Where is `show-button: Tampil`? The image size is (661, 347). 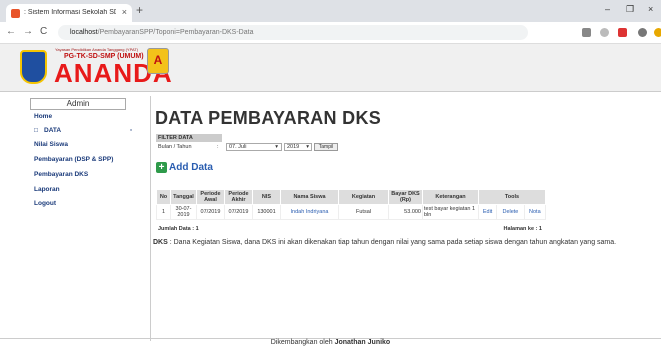
show-button: Tampil is located at coordinates (326, 147).